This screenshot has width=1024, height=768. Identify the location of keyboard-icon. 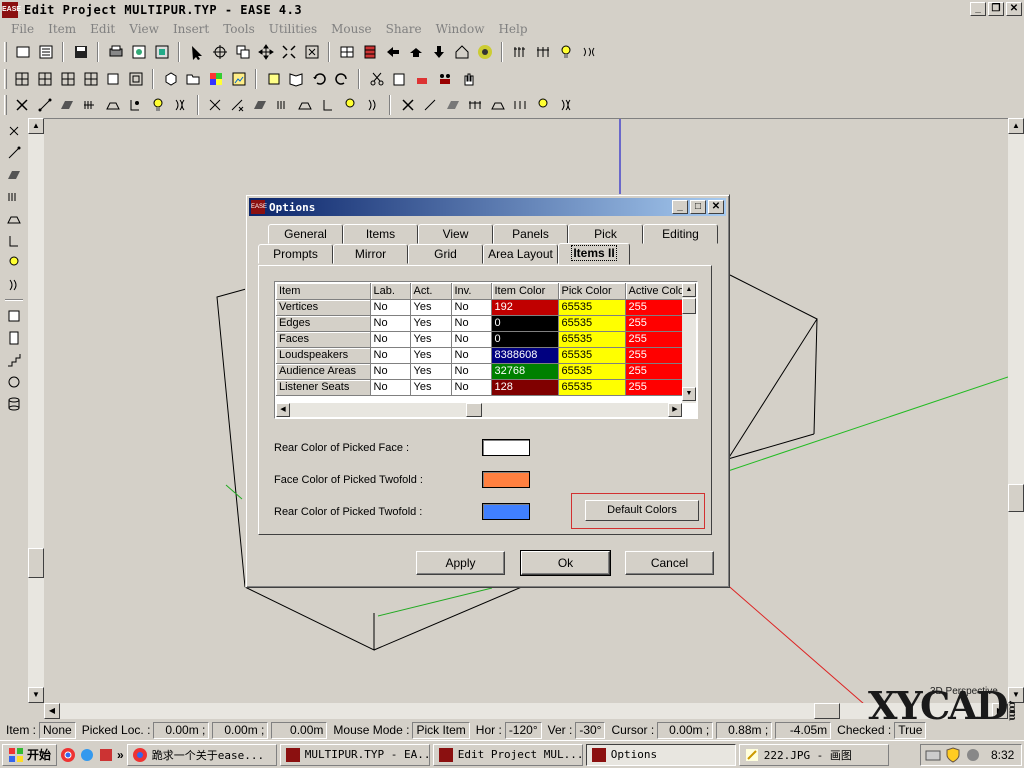
(933, 755).